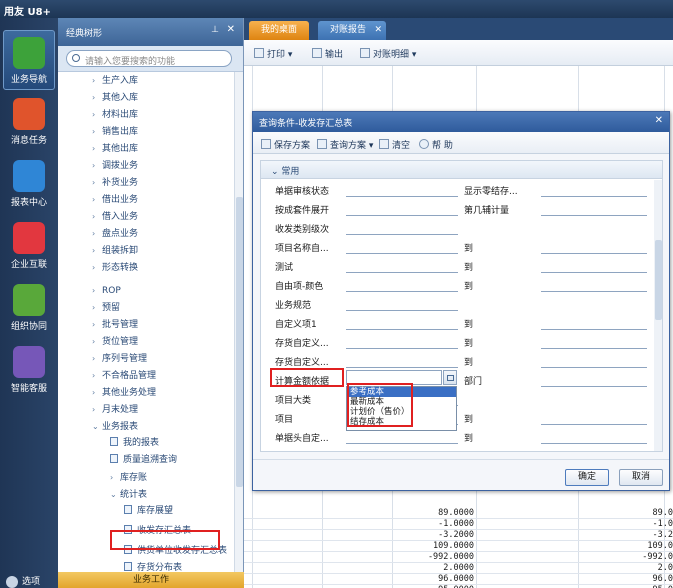  Describe the element at coordinates (365, 53) in the screenshot. I see `detail-icon` at that location.